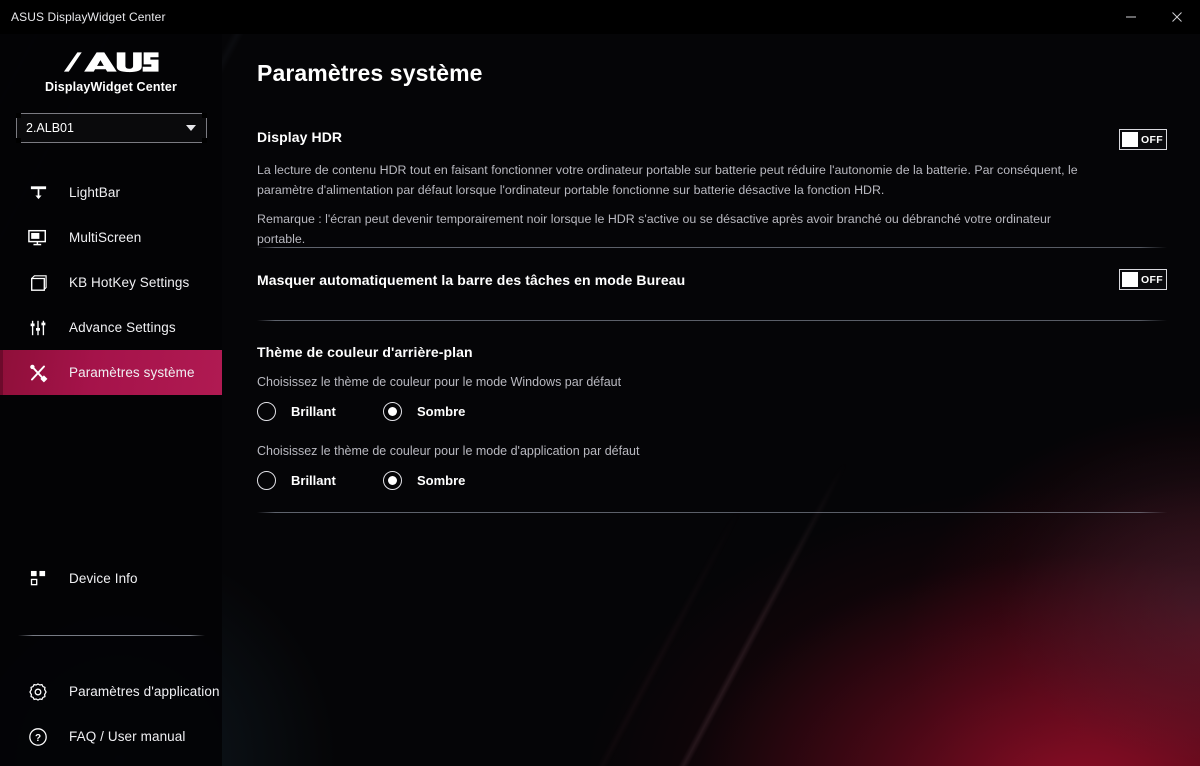 This screenshot has height=766, width=1200. What do you see at coordinates (38, 373) in the screenshot?
I see `tools-icon` at bounding box center [38, 373].